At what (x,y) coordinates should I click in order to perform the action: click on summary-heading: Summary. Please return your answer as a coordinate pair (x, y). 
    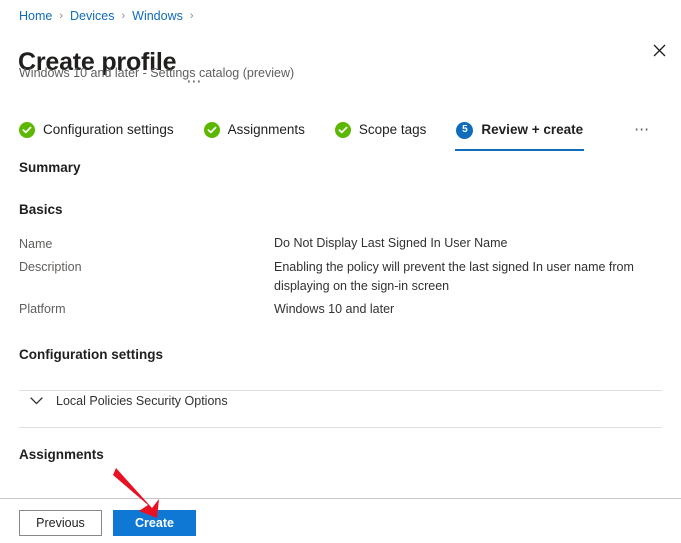
    Looking at the image, I should click on (50, 167).